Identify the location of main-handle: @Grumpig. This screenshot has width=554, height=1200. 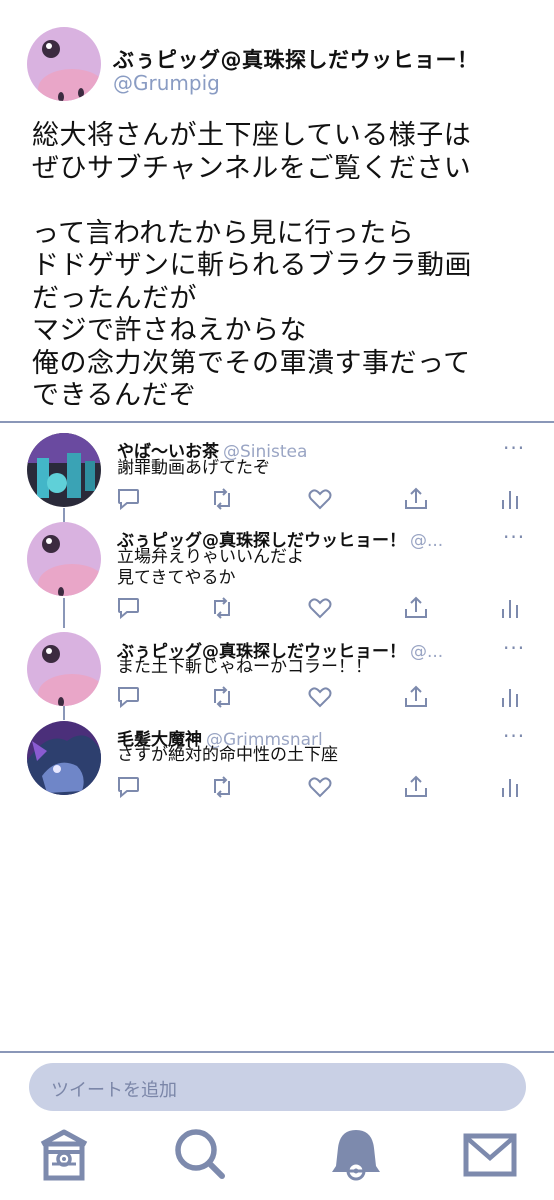
(166, 83).